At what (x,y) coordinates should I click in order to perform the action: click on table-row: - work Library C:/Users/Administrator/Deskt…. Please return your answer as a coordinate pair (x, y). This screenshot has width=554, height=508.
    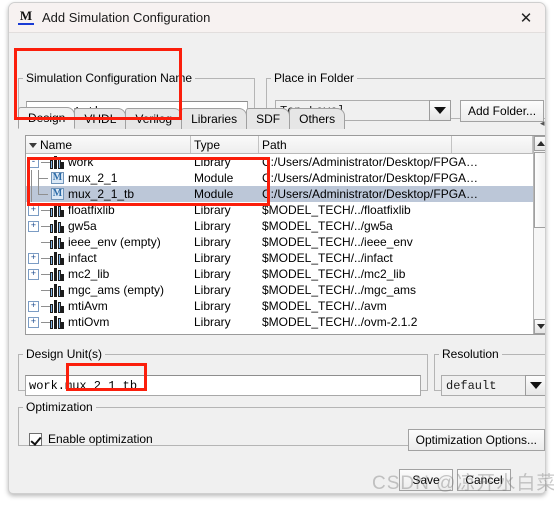
    Looking at the image, I should click on (279, 162).